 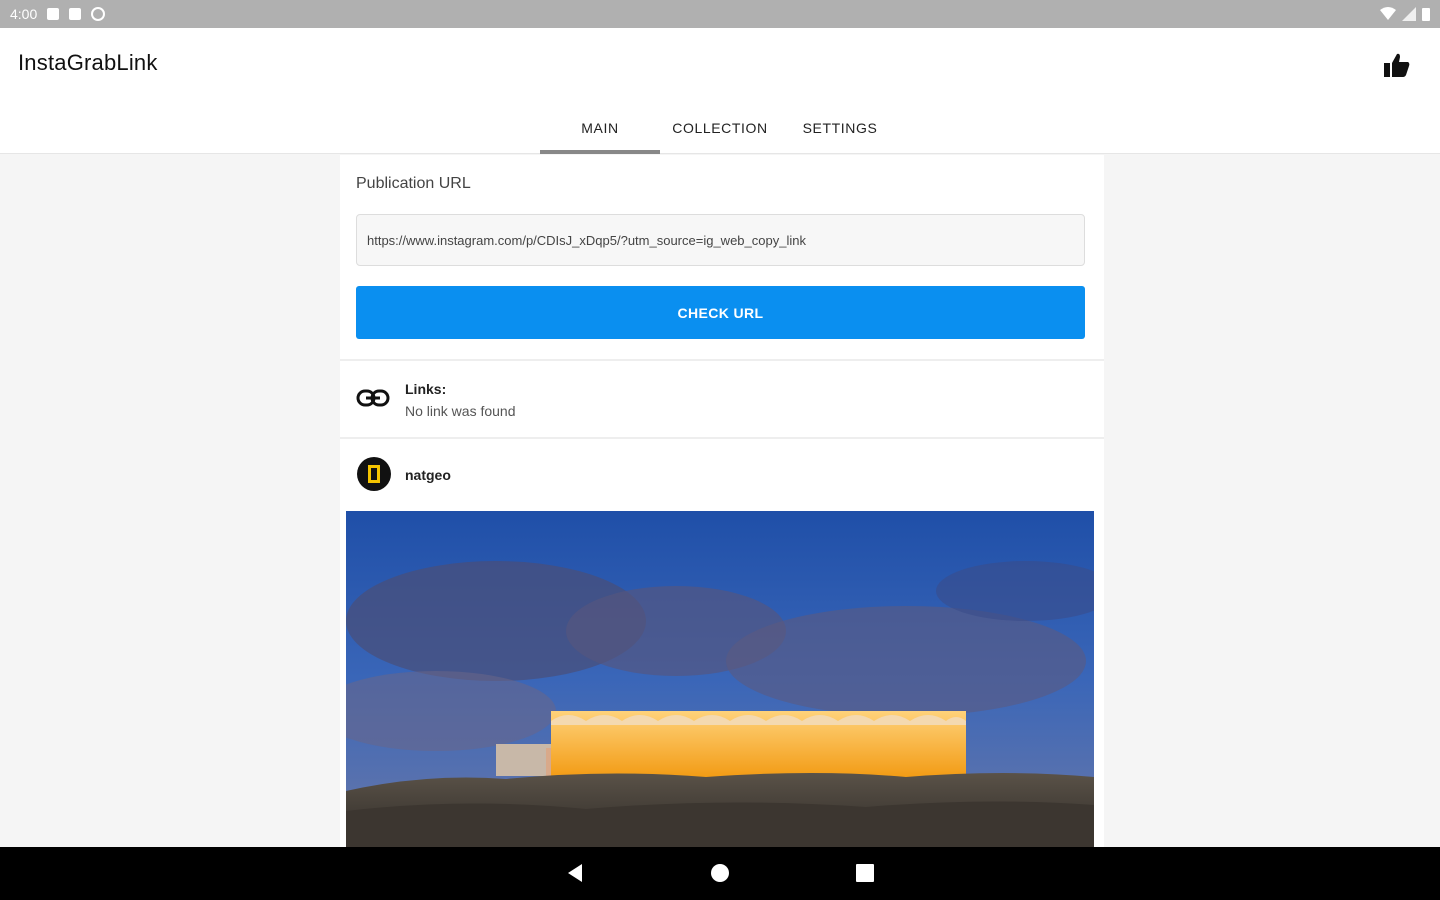 I want to click on check-url-button: CHECK URL, so click(x=720, y=312).